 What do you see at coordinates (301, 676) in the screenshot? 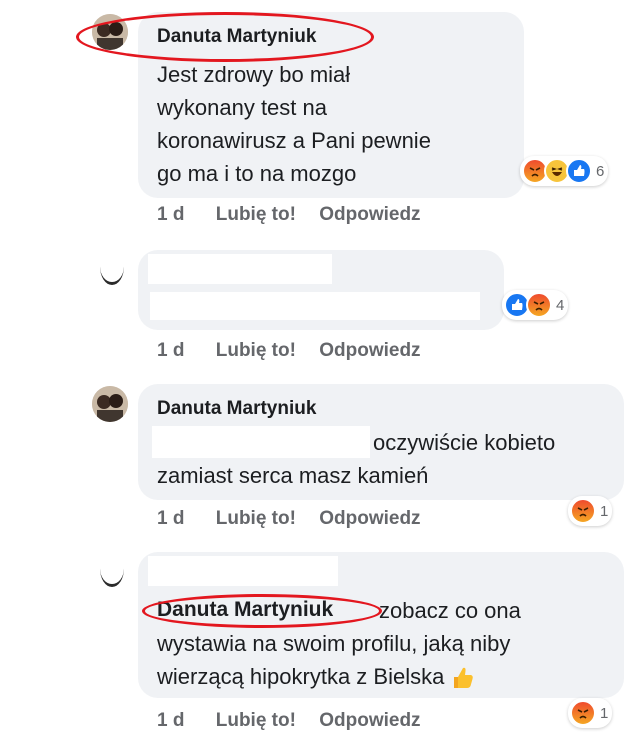
I see `comment-line: wierzącą hipokrytka z Bielska` at bounding box center [301, 676].